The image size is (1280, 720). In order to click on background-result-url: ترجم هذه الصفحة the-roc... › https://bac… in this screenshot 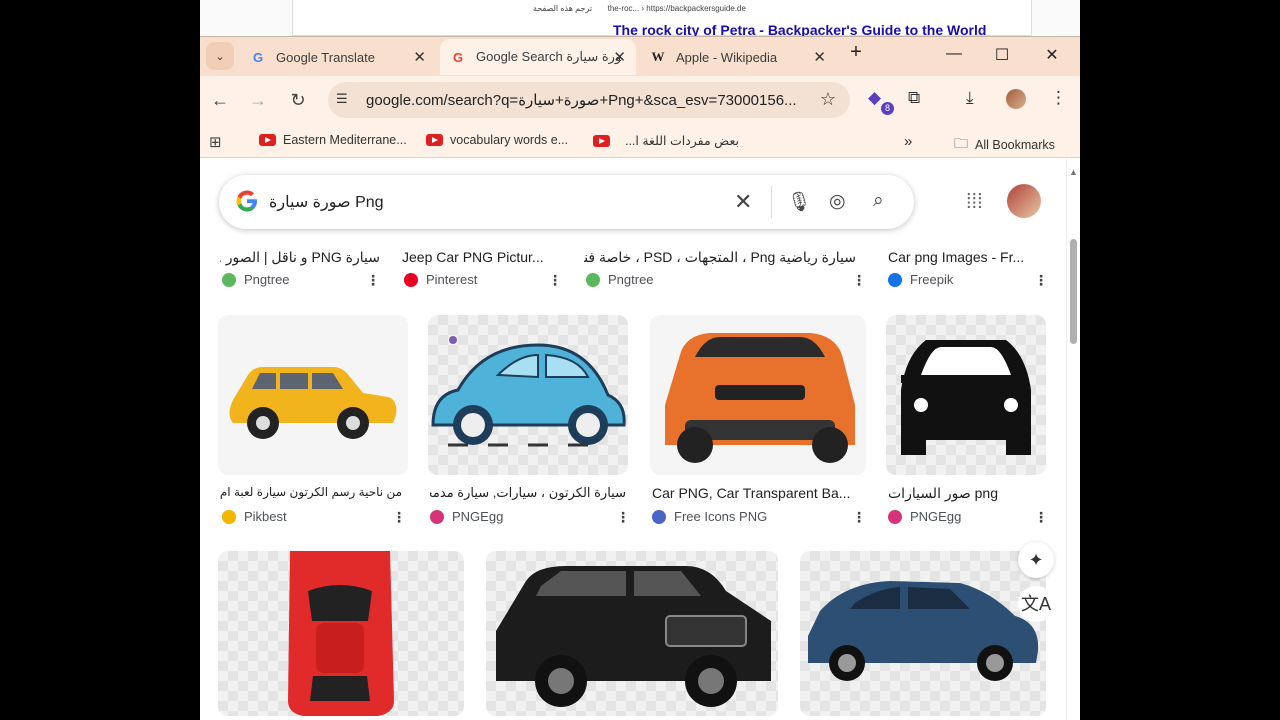, I will do `click(639, 8)`.